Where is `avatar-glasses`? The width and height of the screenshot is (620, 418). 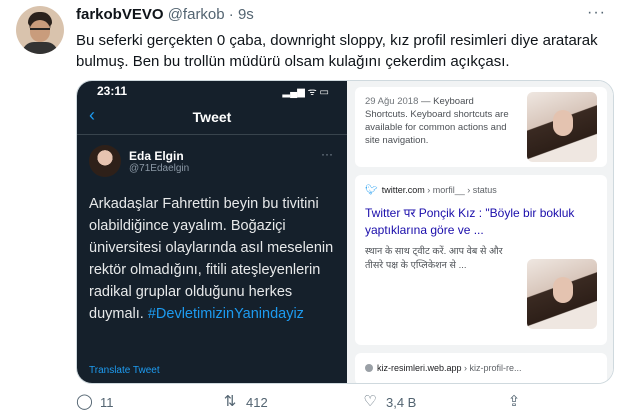
avatar-glasses is located at coordinates (40, 30).